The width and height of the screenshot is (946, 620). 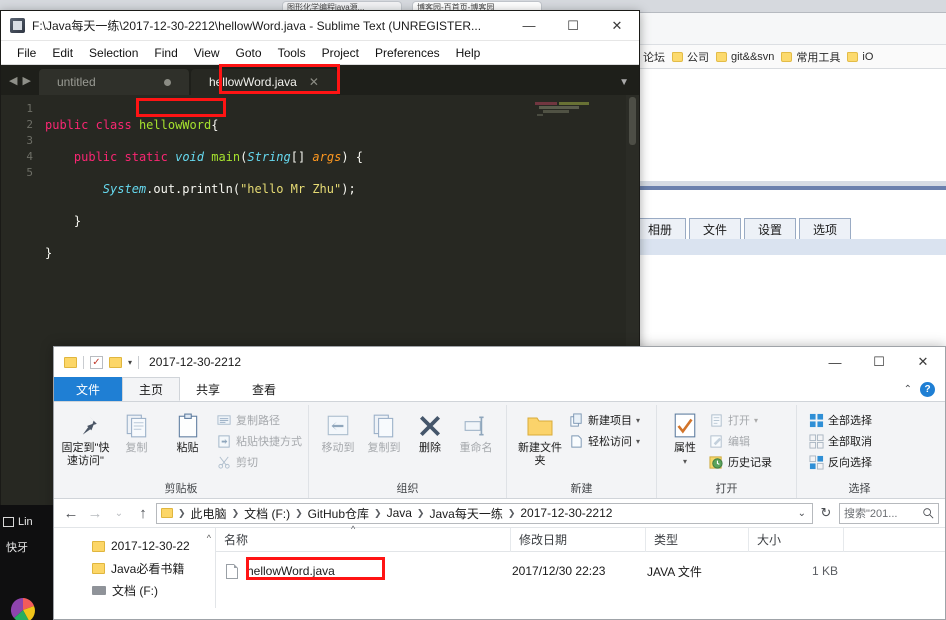 What do you see at coordinates (26, 53) in the screenshot?
I see `menu-item-file: File` at bounding box center [26, 53].